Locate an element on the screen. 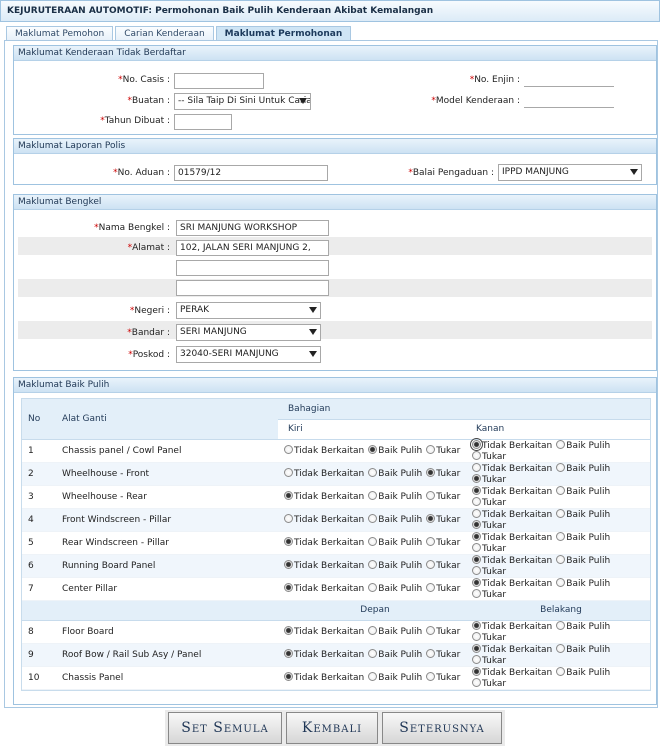 The height and width of the screenshot is (752, 660). tab-maklumat-permohonan: Maklumat Permohonan is located at coordinates (283, 33).